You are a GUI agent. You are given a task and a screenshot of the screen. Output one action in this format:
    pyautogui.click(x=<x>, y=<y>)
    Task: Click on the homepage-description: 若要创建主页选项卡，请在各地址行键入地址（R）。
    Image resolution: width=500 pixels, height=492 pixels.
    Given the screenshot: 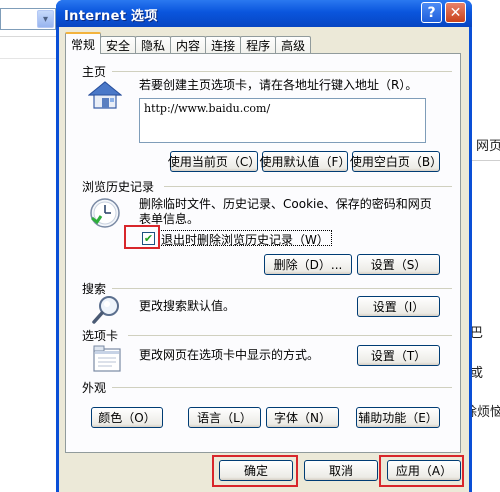 What is the action you would take?
    pyautogui.click(x=278, y=85)
    